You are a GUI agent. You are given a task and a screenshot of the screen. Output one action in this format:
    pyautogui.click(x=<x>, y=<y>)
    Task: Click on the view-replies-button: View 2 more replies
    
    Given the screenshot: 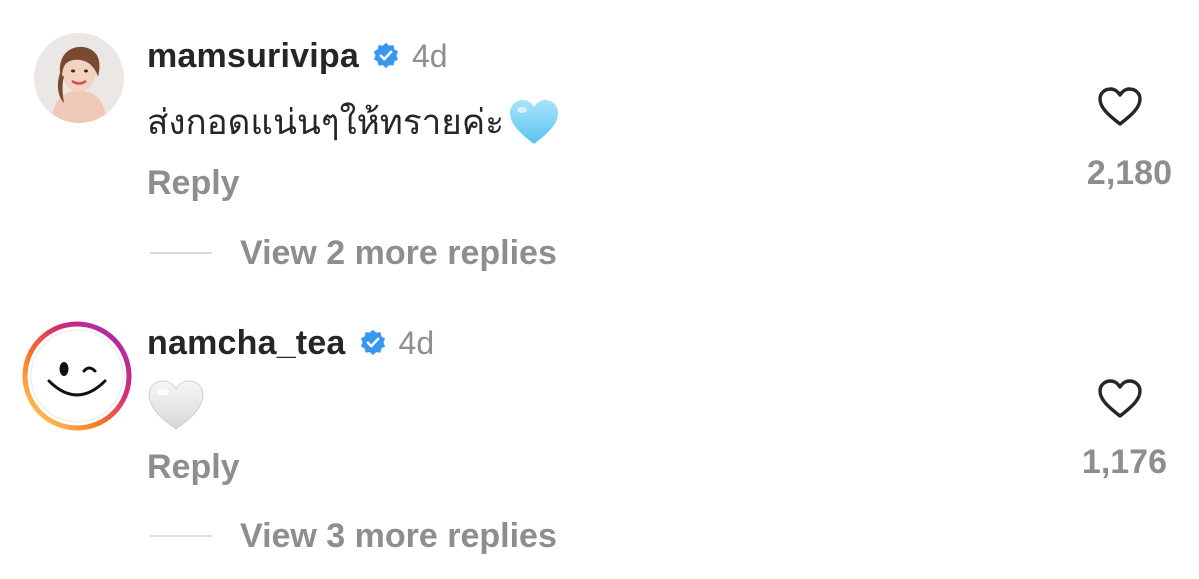 What is the action you would take?
    pyautogui.click(x=353, y=253)
    